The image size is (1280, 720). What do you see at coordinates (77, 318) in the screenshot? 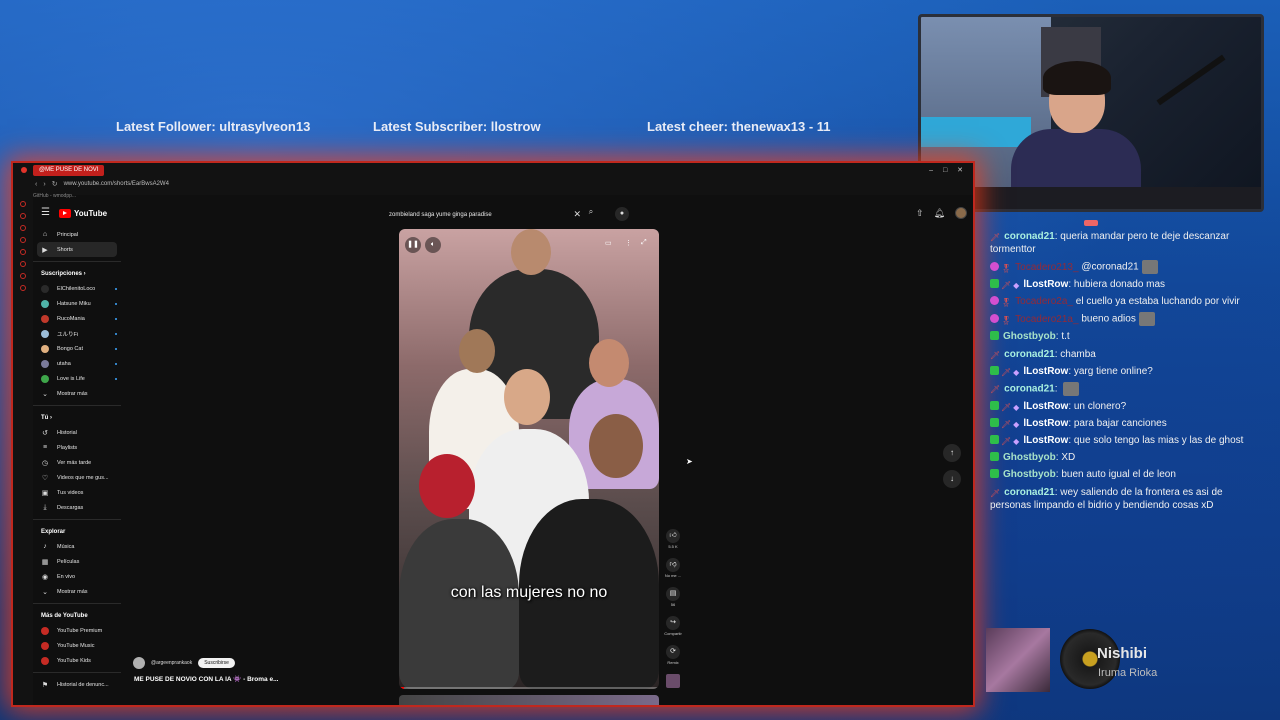
I see `sidebar-item: RucoMania` at bounding box center [77, 318].